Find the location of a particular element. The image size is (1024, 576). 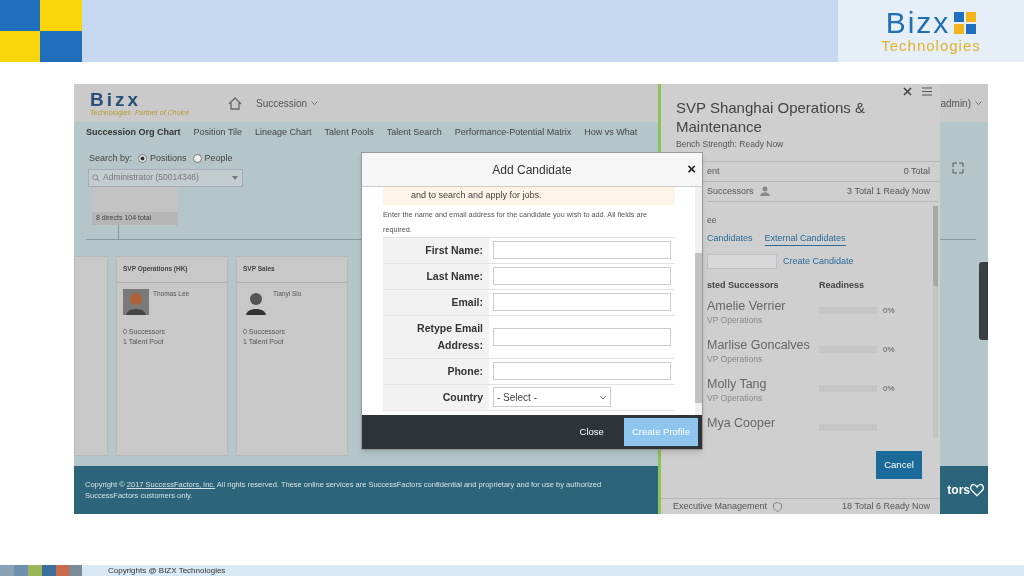

expand-icon is located at coordinates (958, 168).